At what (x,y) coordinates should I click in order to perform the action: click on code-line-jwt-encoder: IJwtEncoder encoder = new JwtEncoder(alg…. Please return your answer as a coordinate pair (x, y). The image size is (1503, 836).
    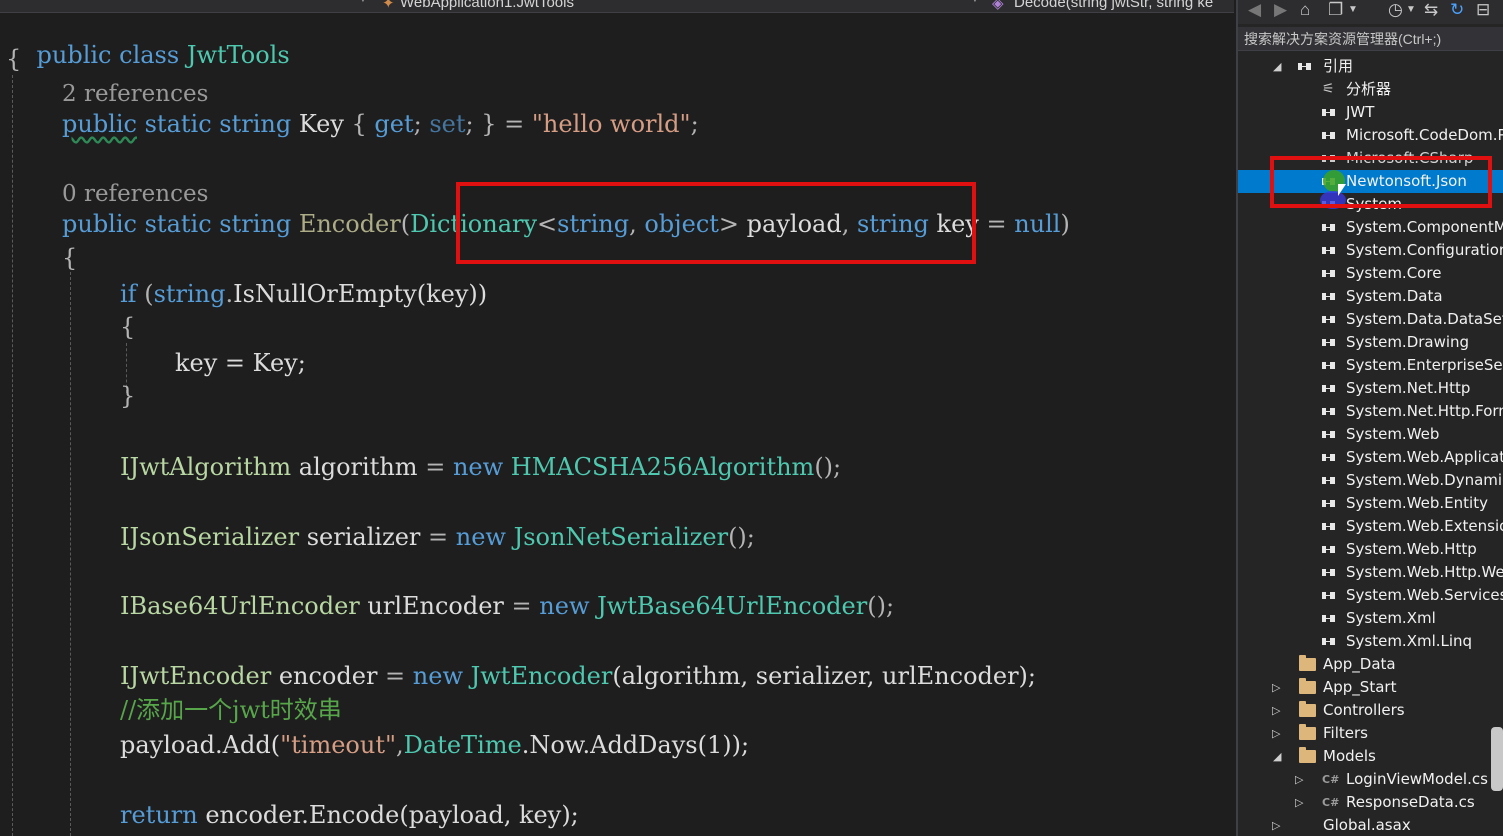
    Looking at the image, I should click on (578, 676).